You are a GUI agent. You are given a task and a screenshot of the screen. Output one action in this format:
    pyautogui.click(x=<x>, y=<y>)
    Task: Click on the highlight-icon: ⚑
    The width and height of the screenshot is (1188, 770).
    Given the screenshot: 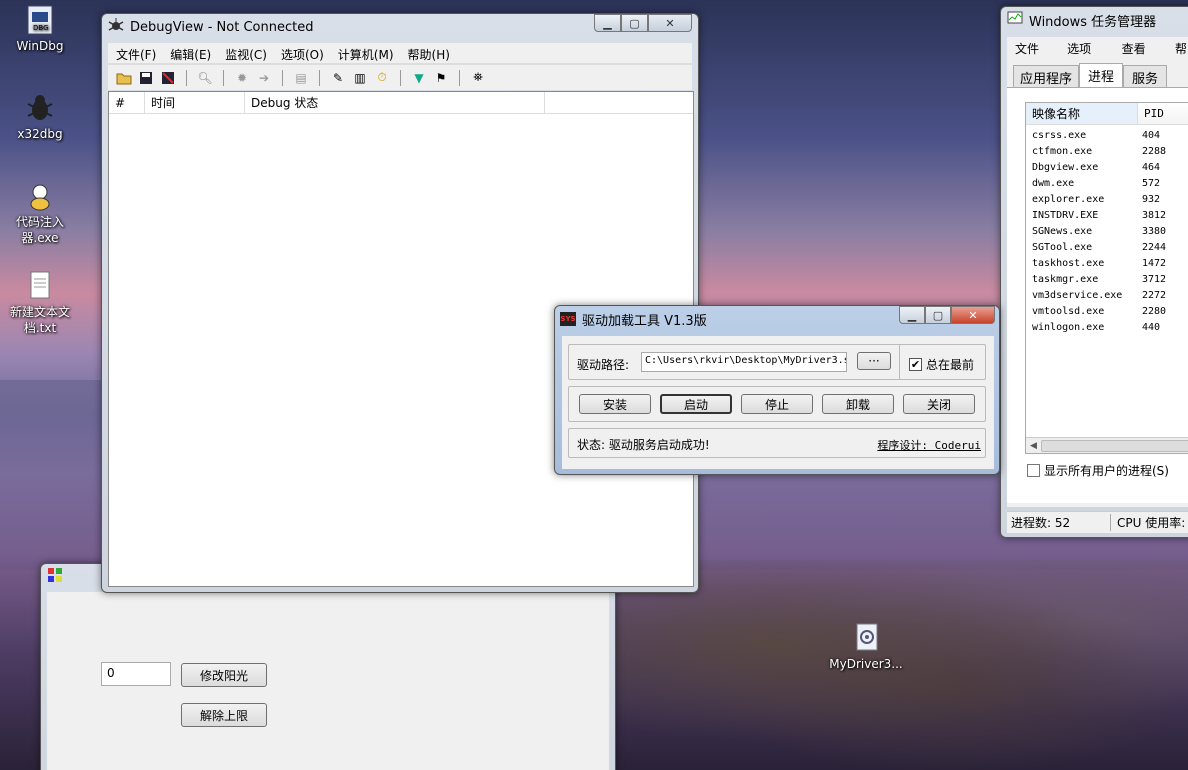 What is the action you would take?
    pyautogui.click(x=441, y=78)
    